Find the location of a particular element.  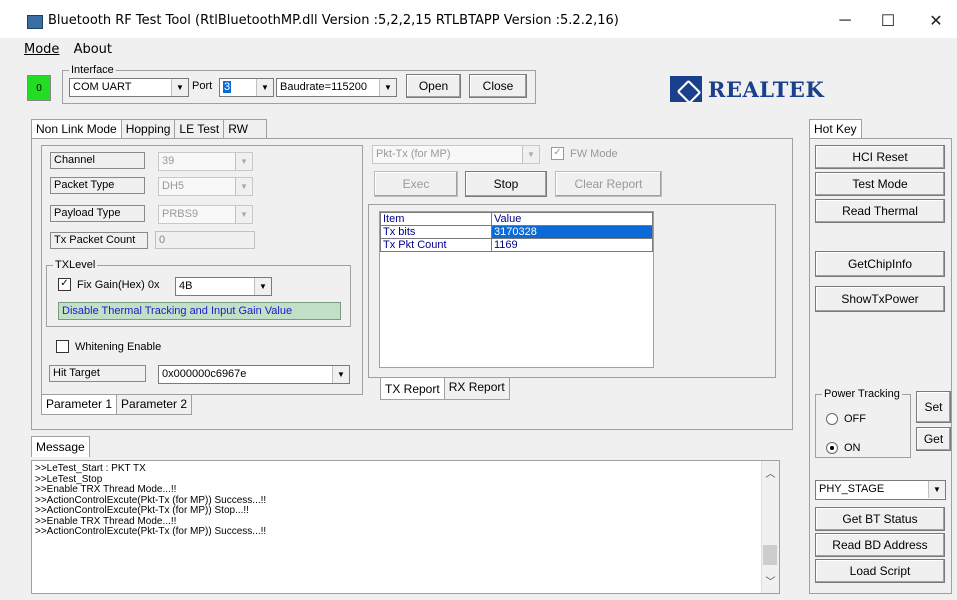

whitening-label: Whitening Enable is located at coordinates (118, 346).